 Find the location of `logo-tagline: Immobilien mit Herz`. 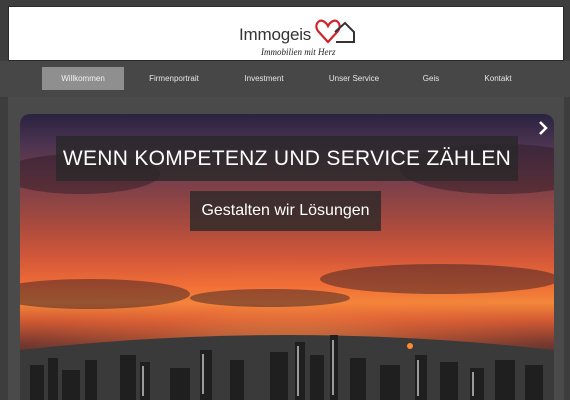

logo-tagline: Immobilien mit Herz is located at coordinates (298, 52).